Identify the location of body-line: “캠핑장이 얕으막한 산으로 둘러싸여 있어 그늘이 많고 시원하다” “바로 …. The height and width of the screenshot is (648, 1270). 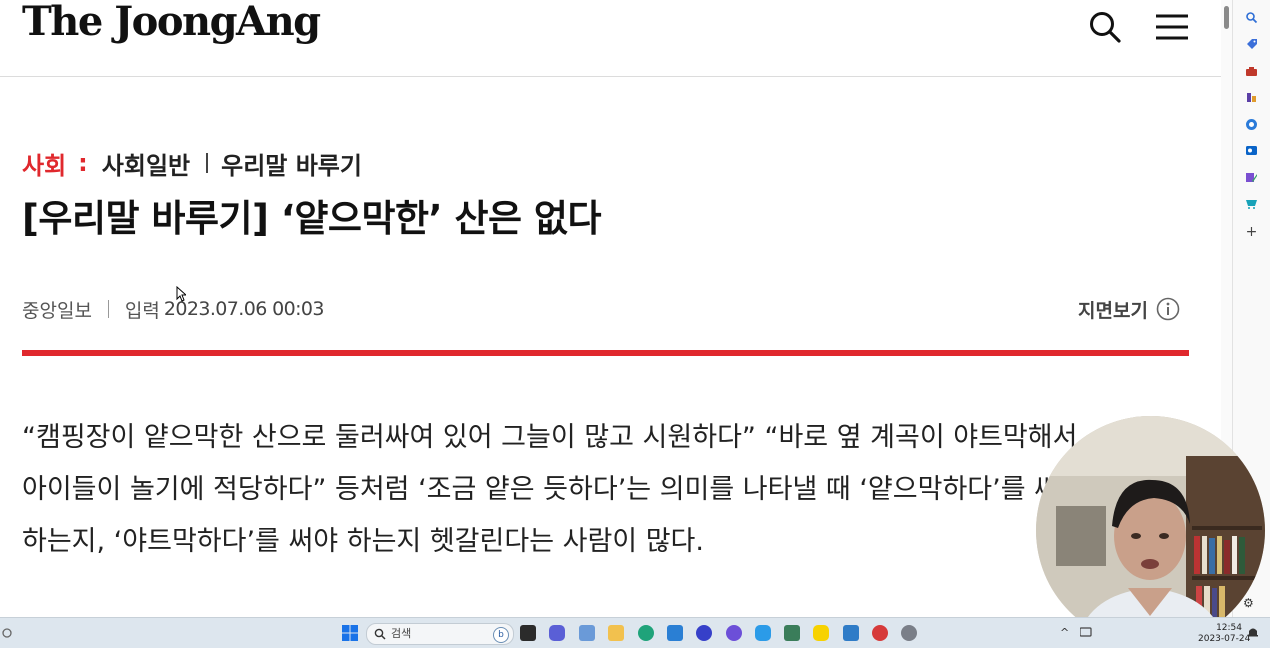
(550, 437).